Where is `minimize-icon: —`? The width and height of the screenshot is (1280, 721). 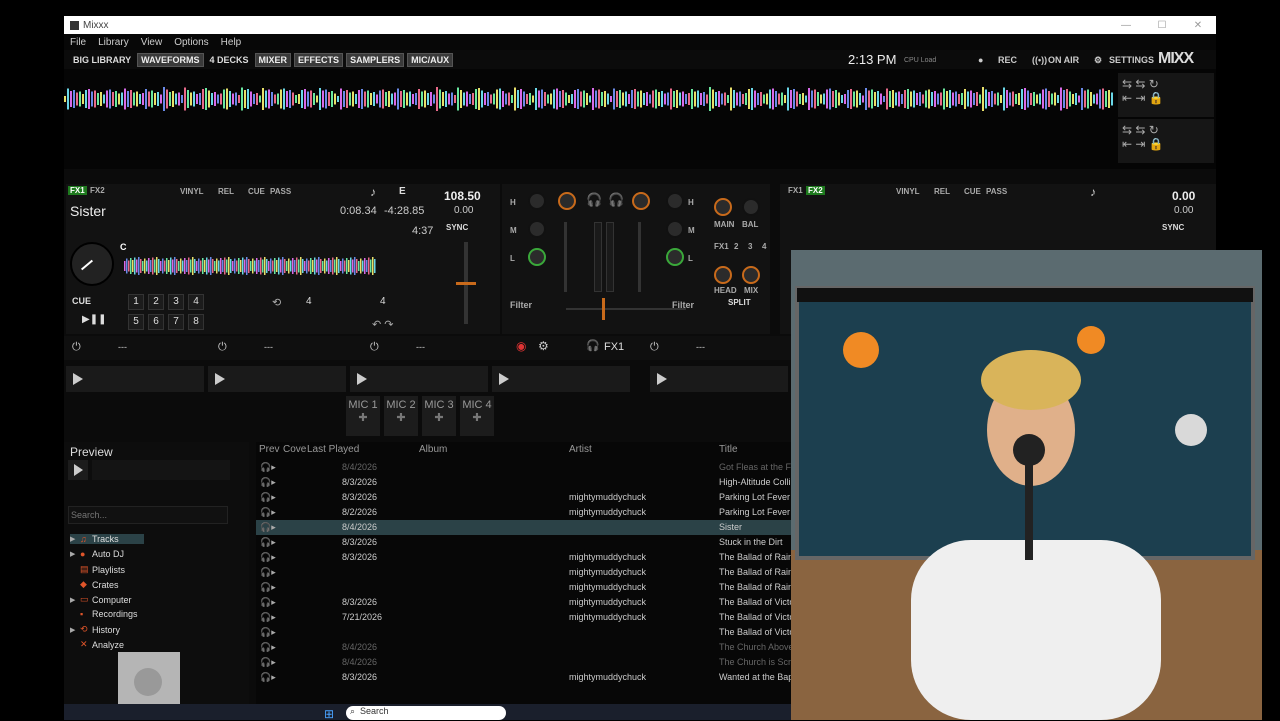 minimize-icon: — is located at coordinates (1126, 25).